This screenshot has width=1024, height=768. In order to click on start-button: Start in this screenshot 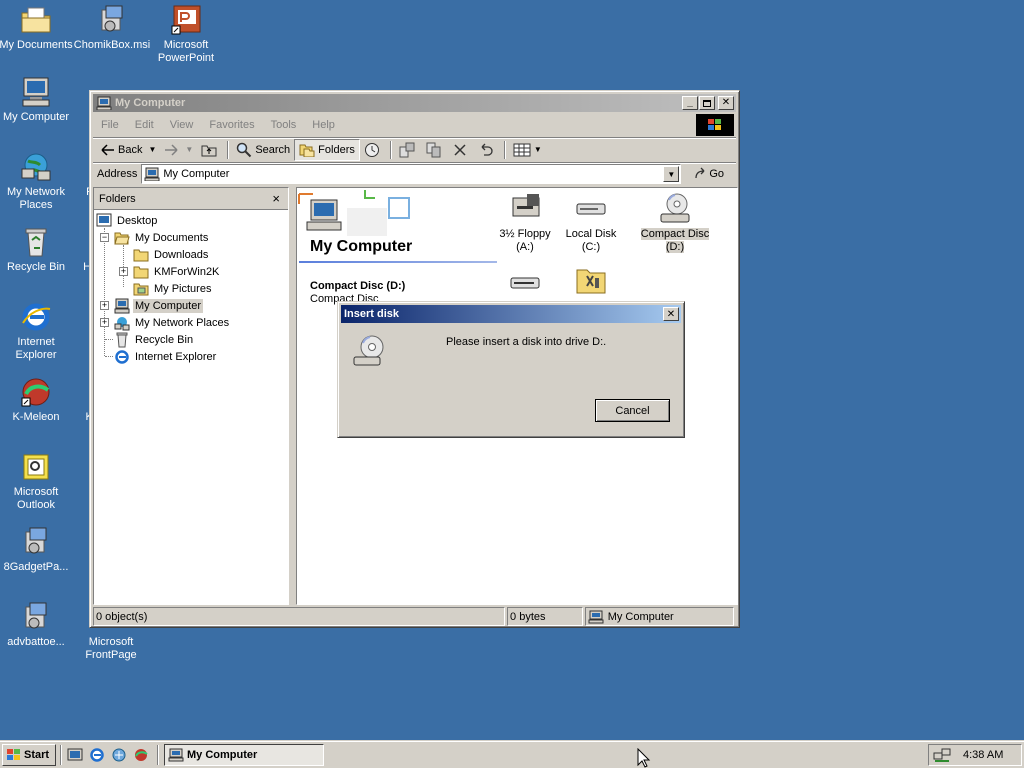, I will do `click(29, 754)`.